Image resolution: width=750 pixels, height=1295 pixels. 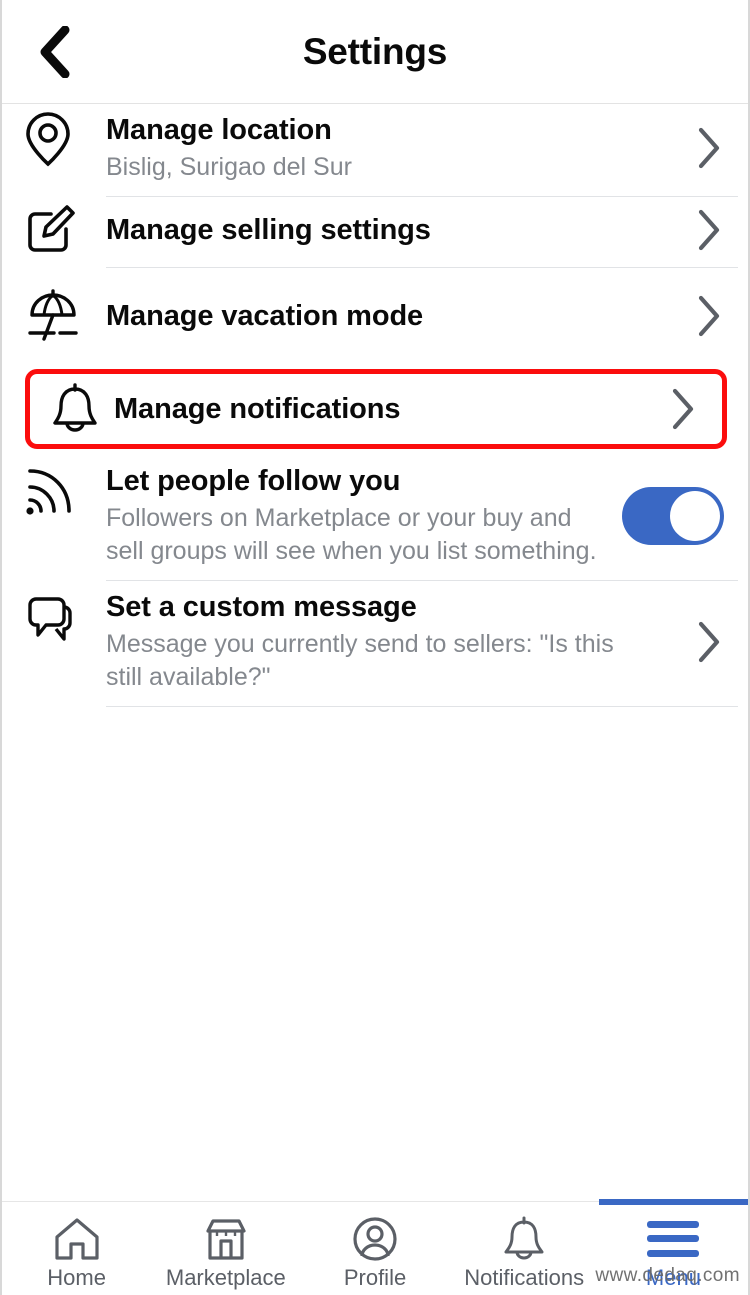 What do you see at coordinates (65, 136) in the screenshot?
I see `location-pin-icon` at bounding box center [65, 136].